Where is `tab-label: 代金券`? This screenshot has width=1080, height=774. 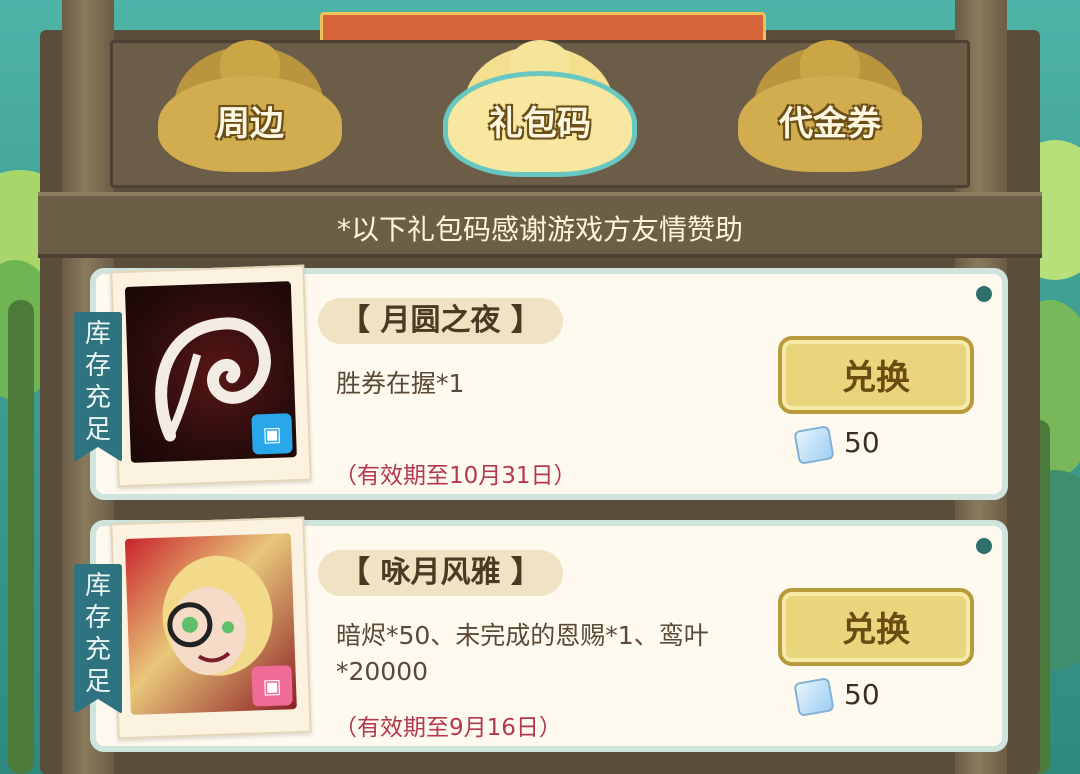 tab-label: 代金券 is located at coordinates (830, 124).